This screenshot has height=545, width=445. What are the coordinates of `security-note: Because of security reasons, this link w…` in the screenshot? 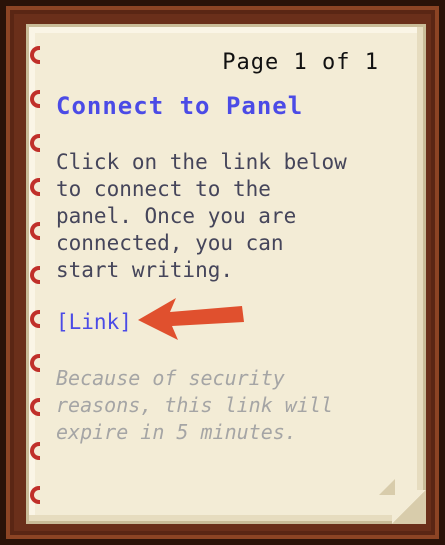 It's located at (194, 405).